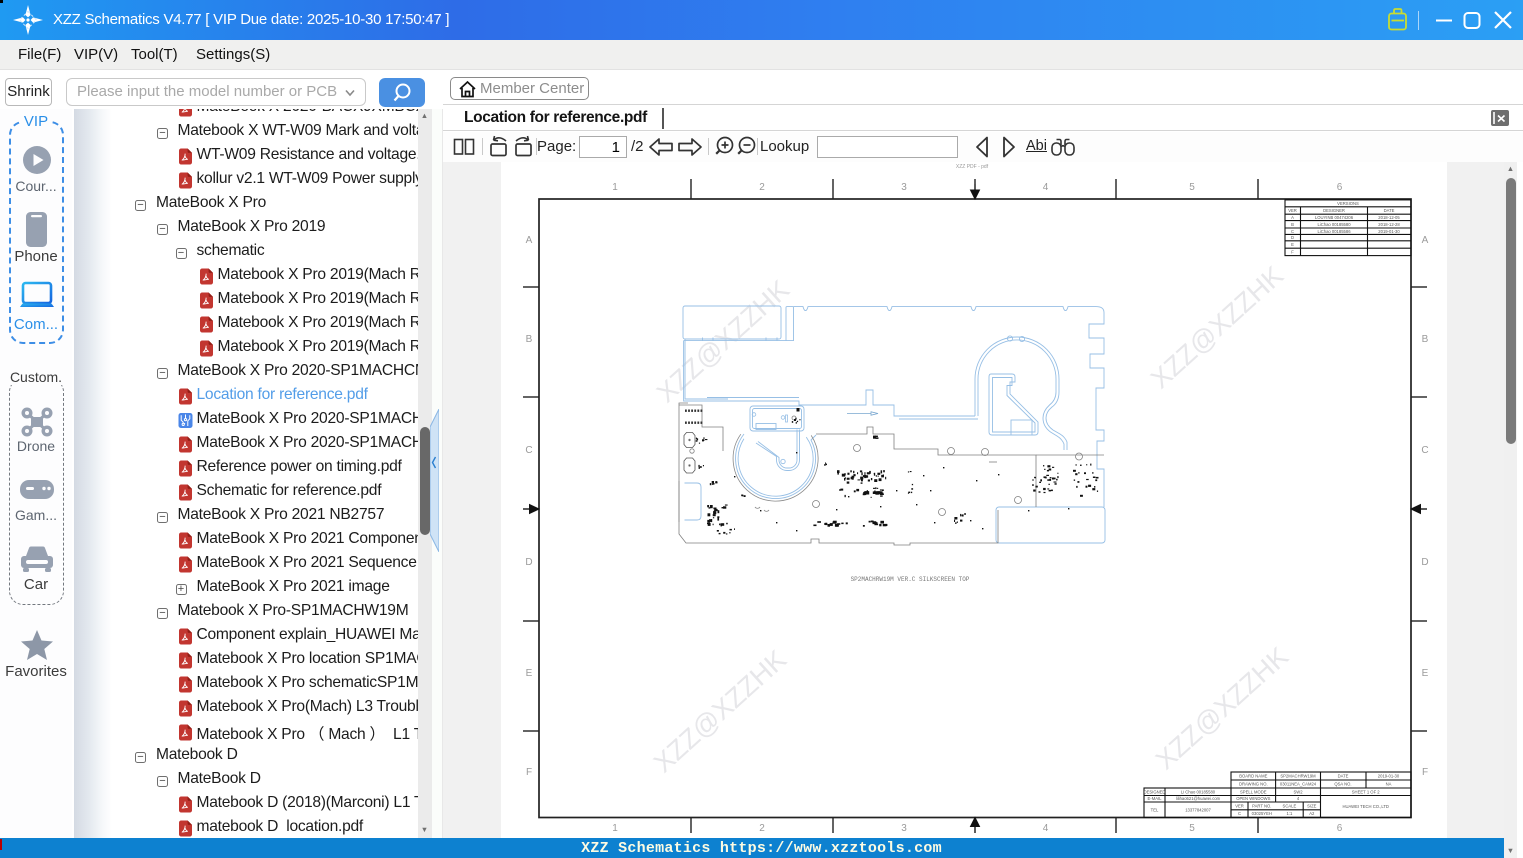 This screenshot has width=1523, height=858. I want to click on svg-text: 03025YEH, so click(1262, 813).